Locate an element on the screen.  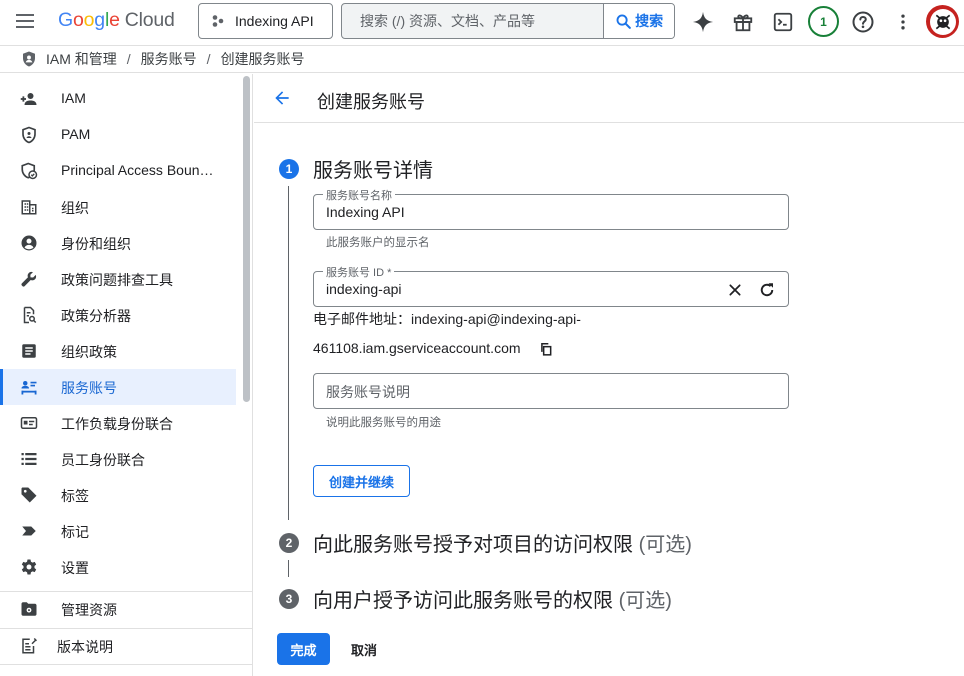
label-icon is located at coordinates (29, 531).